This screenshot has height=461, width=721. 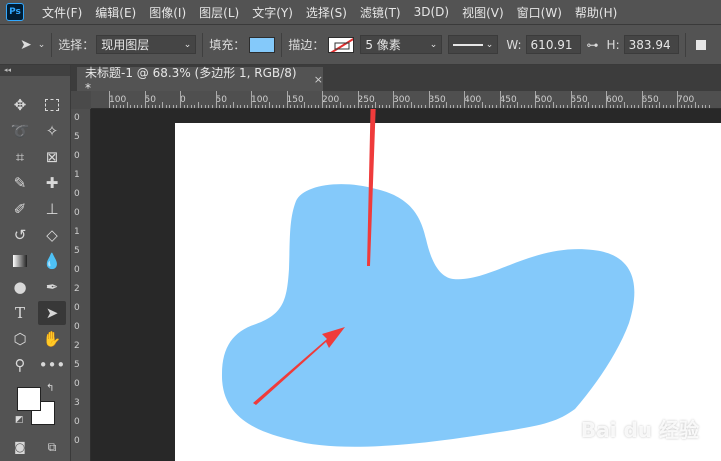 What do you see at coordinates (50, 388) in the screenshot?
I see `swap-colors-icon: ↰` at bounding box center [50, 388].